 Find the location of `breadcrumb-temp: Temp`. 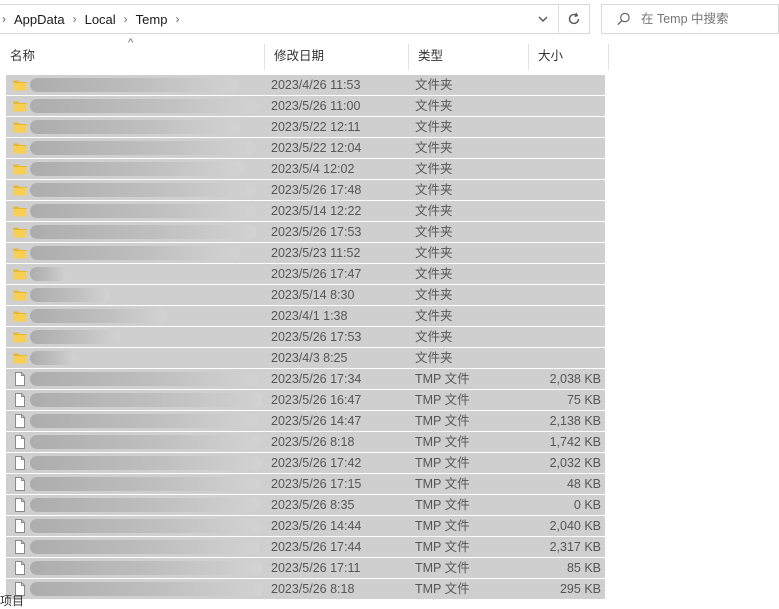

breadcrumb-temp: Temp is located at coordinates (152, 19).